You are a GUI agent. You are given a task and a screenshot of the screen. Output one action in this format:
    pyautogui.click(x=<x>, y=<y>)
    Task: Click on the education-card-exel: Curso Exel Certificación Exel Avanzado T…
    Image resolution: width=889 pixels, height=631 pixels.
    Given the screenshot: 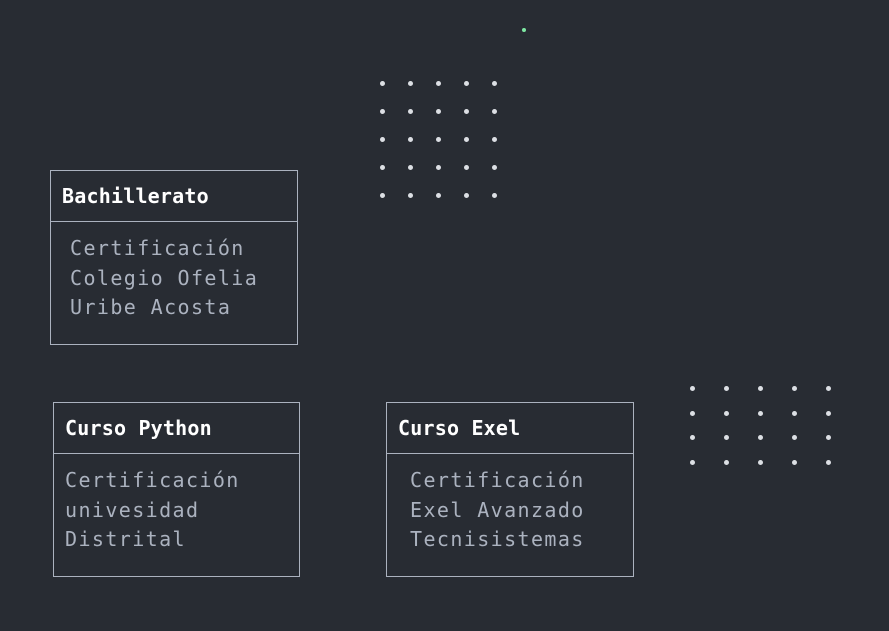 What is the action you would take?
    pyautogui.click(x=510, y=489)
    